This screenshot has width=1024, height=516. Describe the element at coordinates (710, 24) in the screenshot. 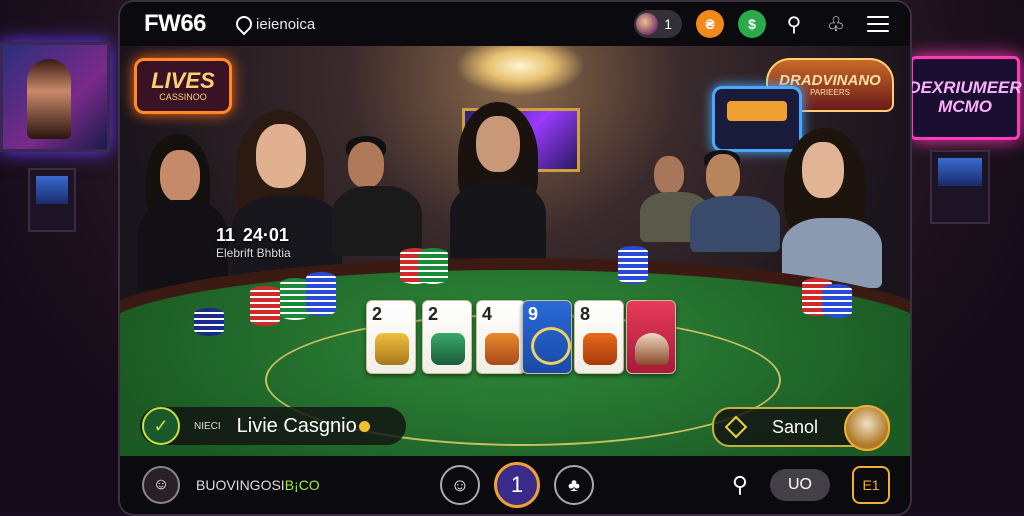

I see `coin-icon: ₴` at that location.